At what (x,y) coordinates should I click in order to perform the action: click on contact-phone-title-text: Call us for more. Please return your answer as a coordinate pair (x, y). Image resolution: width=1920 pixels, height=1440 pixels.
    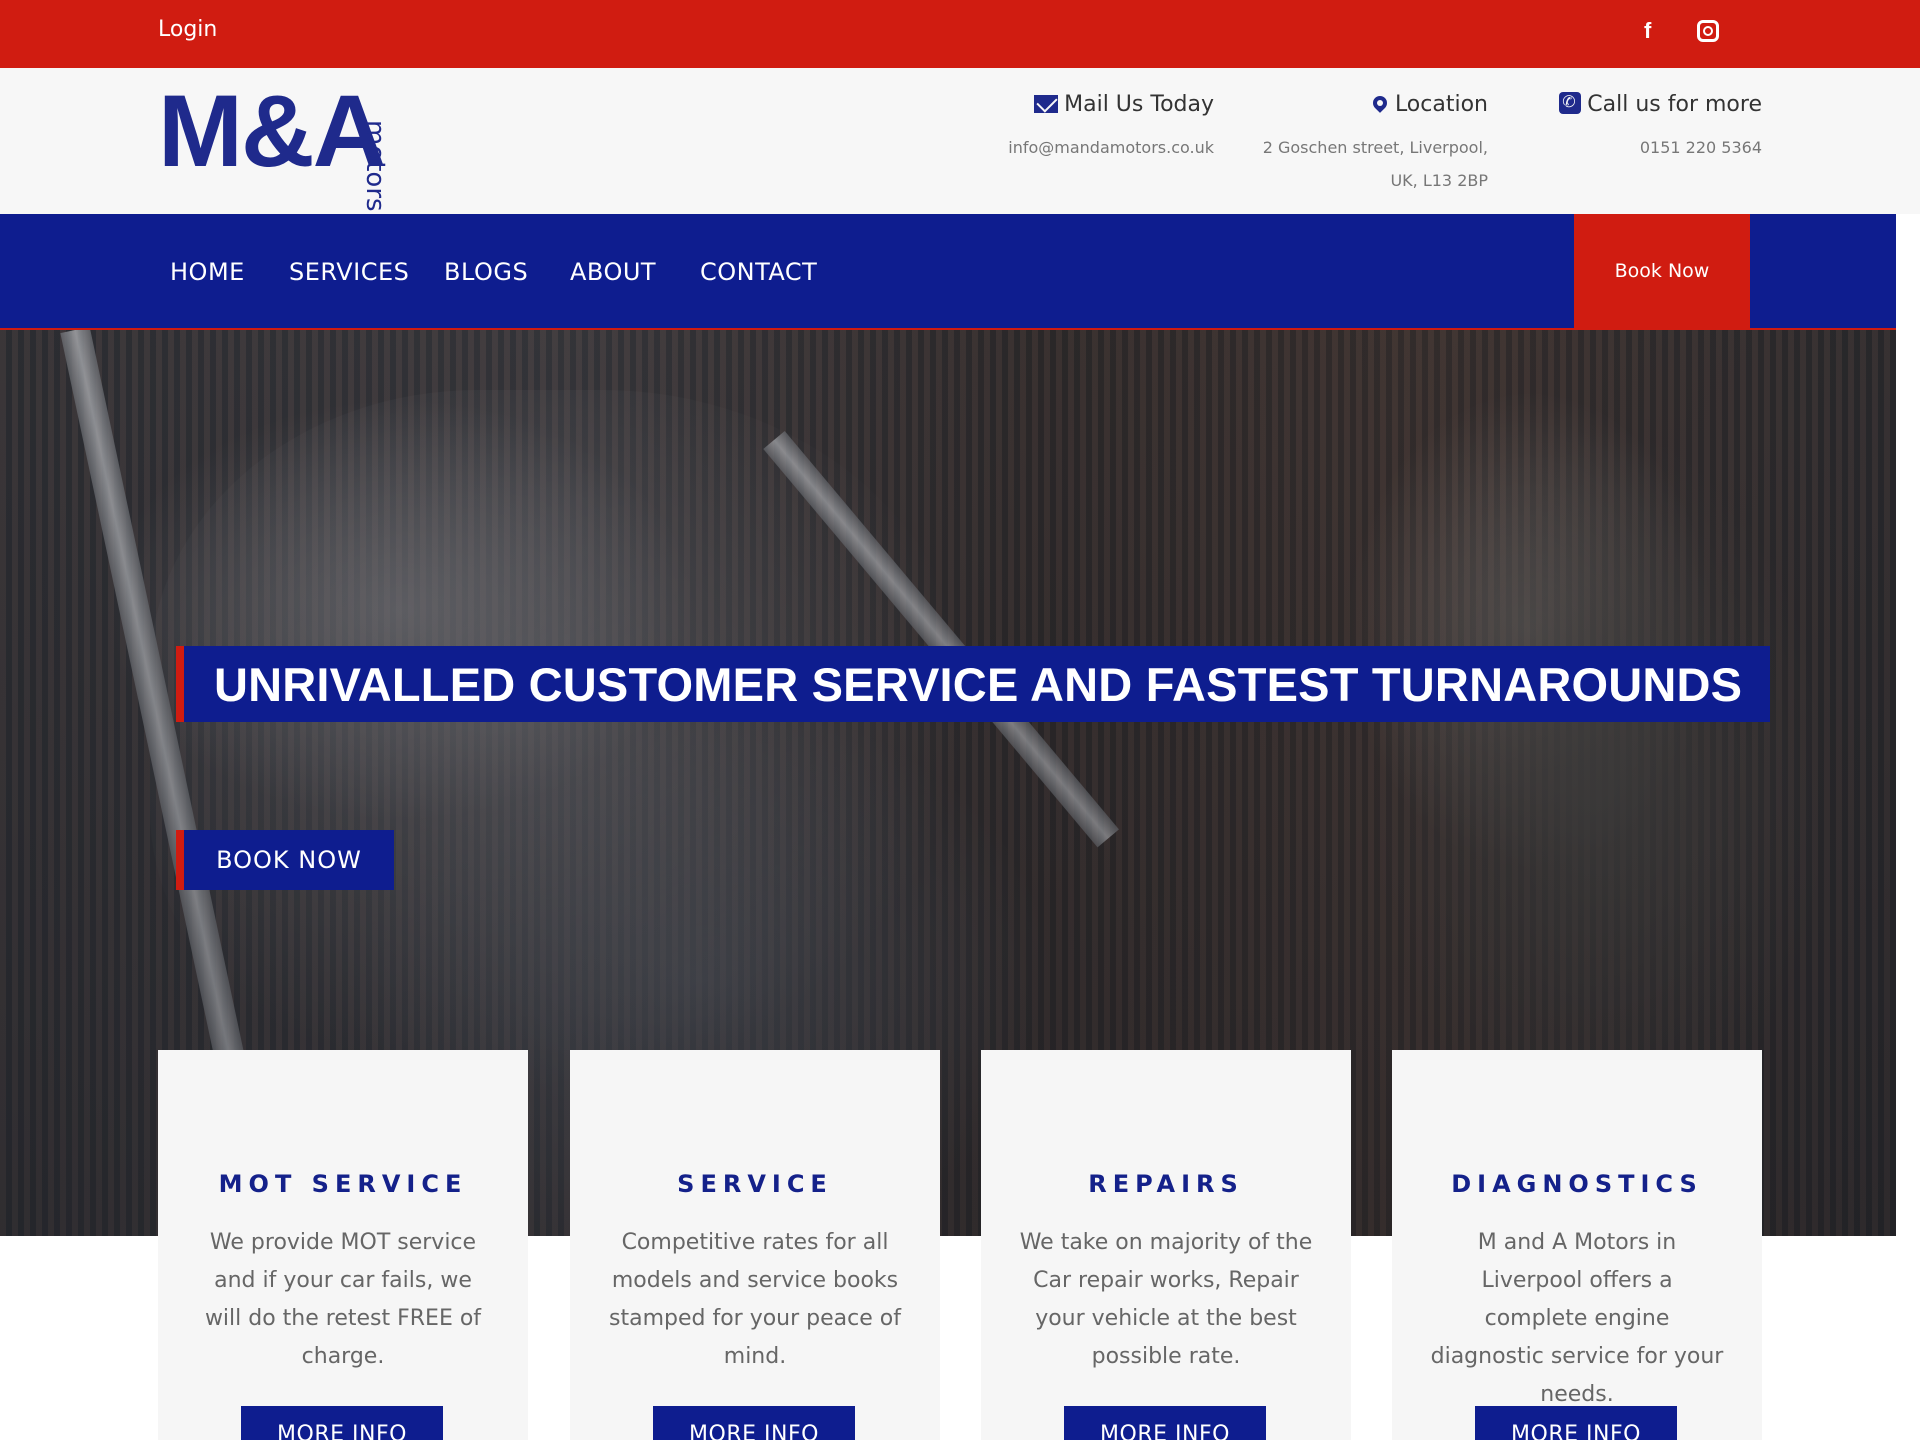
    Looking at the image, I should click on (1674, 104).